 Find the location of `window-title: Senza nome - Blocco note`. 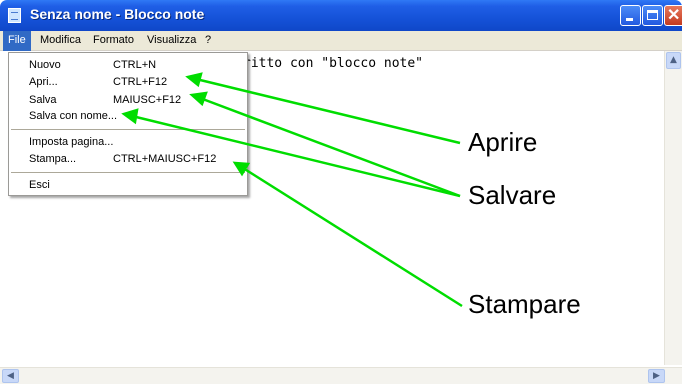

window-title: Senza nome - Blocco note is located at coordinates (117, 14).